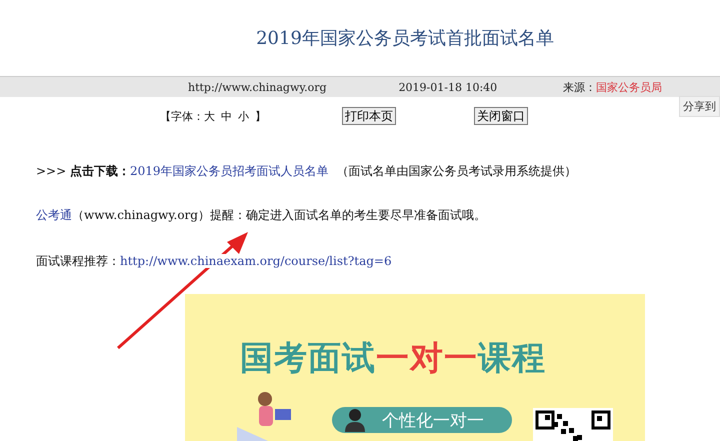 This screenshot has height=441, width=720. What do you see at coordinates (54, 215) in the screenshot?
I see `site-link: 公考通` at bounding box center [54, 215].